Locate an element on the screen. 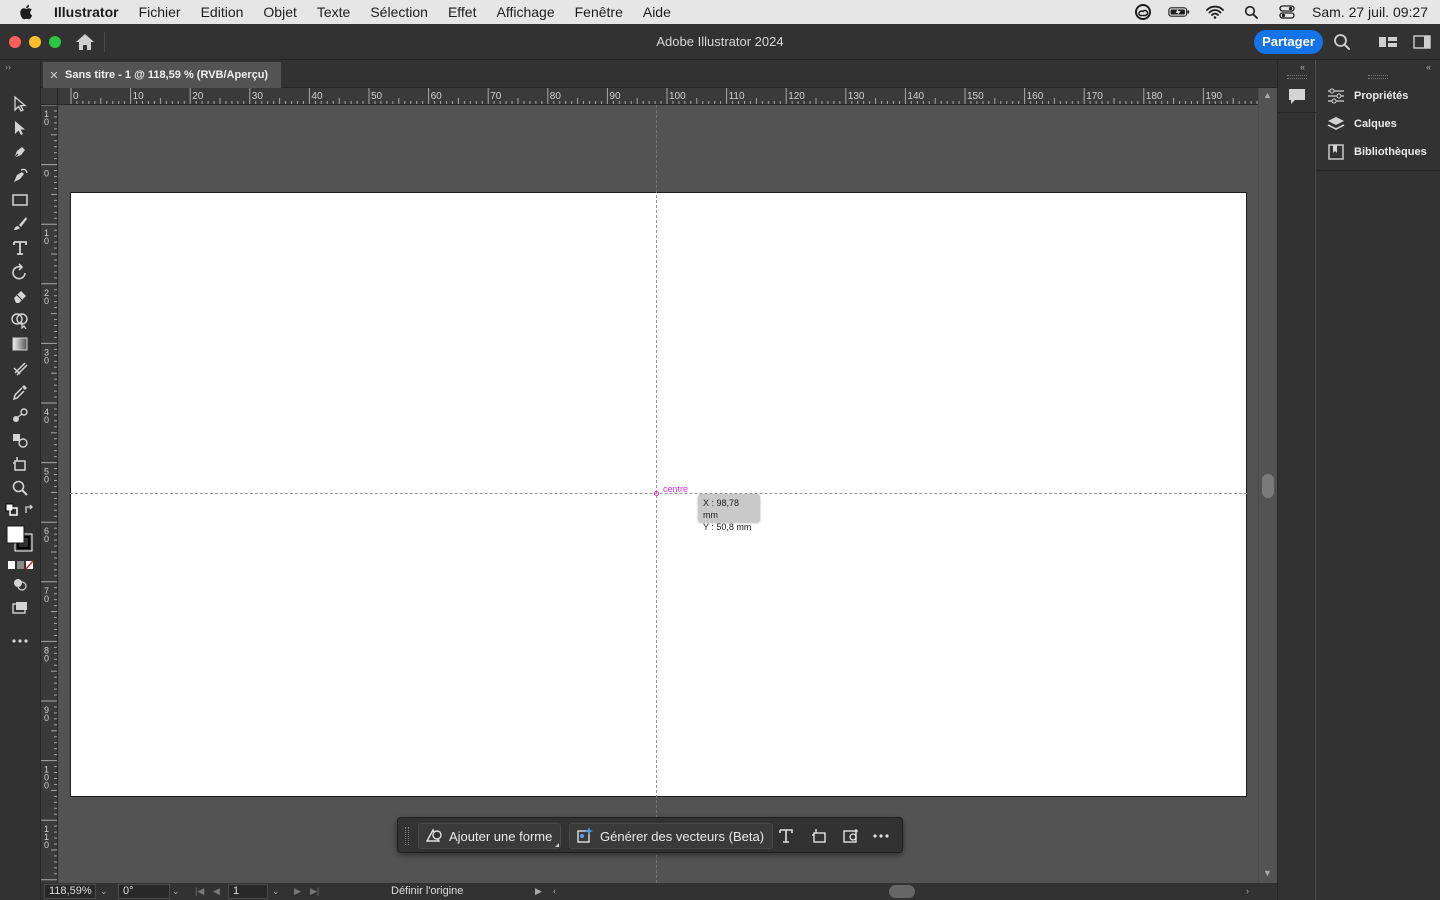 Image resolution: width=1440 pixels, height=900 pixels. search-icon is located at coordinates (1343, 42).